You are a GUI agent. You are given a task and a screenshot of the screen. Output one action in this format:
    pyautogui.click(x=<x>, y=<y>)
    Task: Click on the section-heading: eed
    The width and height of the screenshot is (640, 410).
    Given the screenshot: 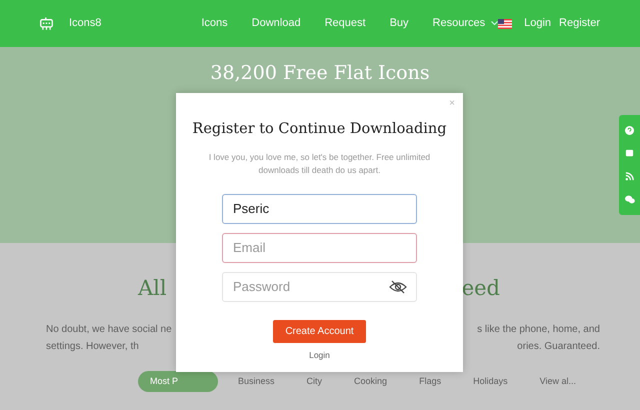 What is the action you would take?
    pyautogui.click(x=481, y=288)
    